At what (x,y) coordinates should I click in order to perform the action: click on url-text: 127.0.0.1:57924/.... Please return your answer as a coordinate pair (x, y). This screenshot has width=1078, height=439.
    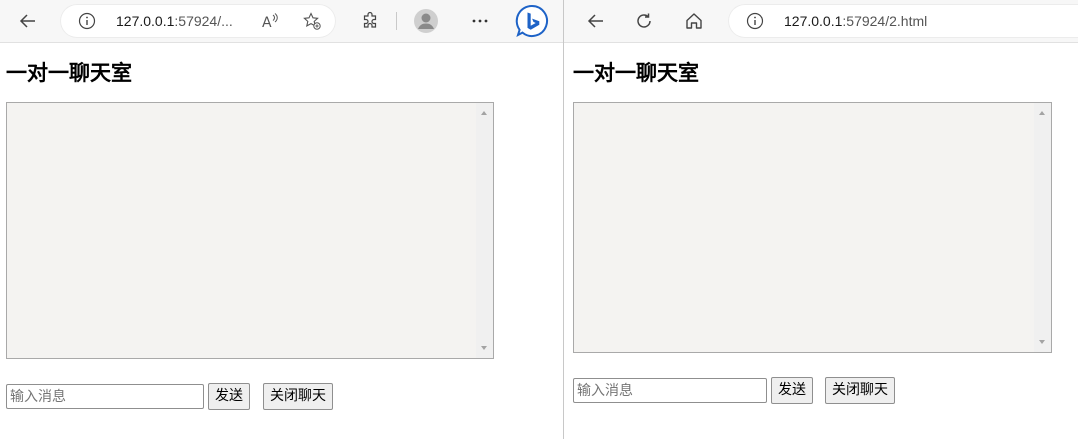
    Looking at the image, I should click on (174, 21).